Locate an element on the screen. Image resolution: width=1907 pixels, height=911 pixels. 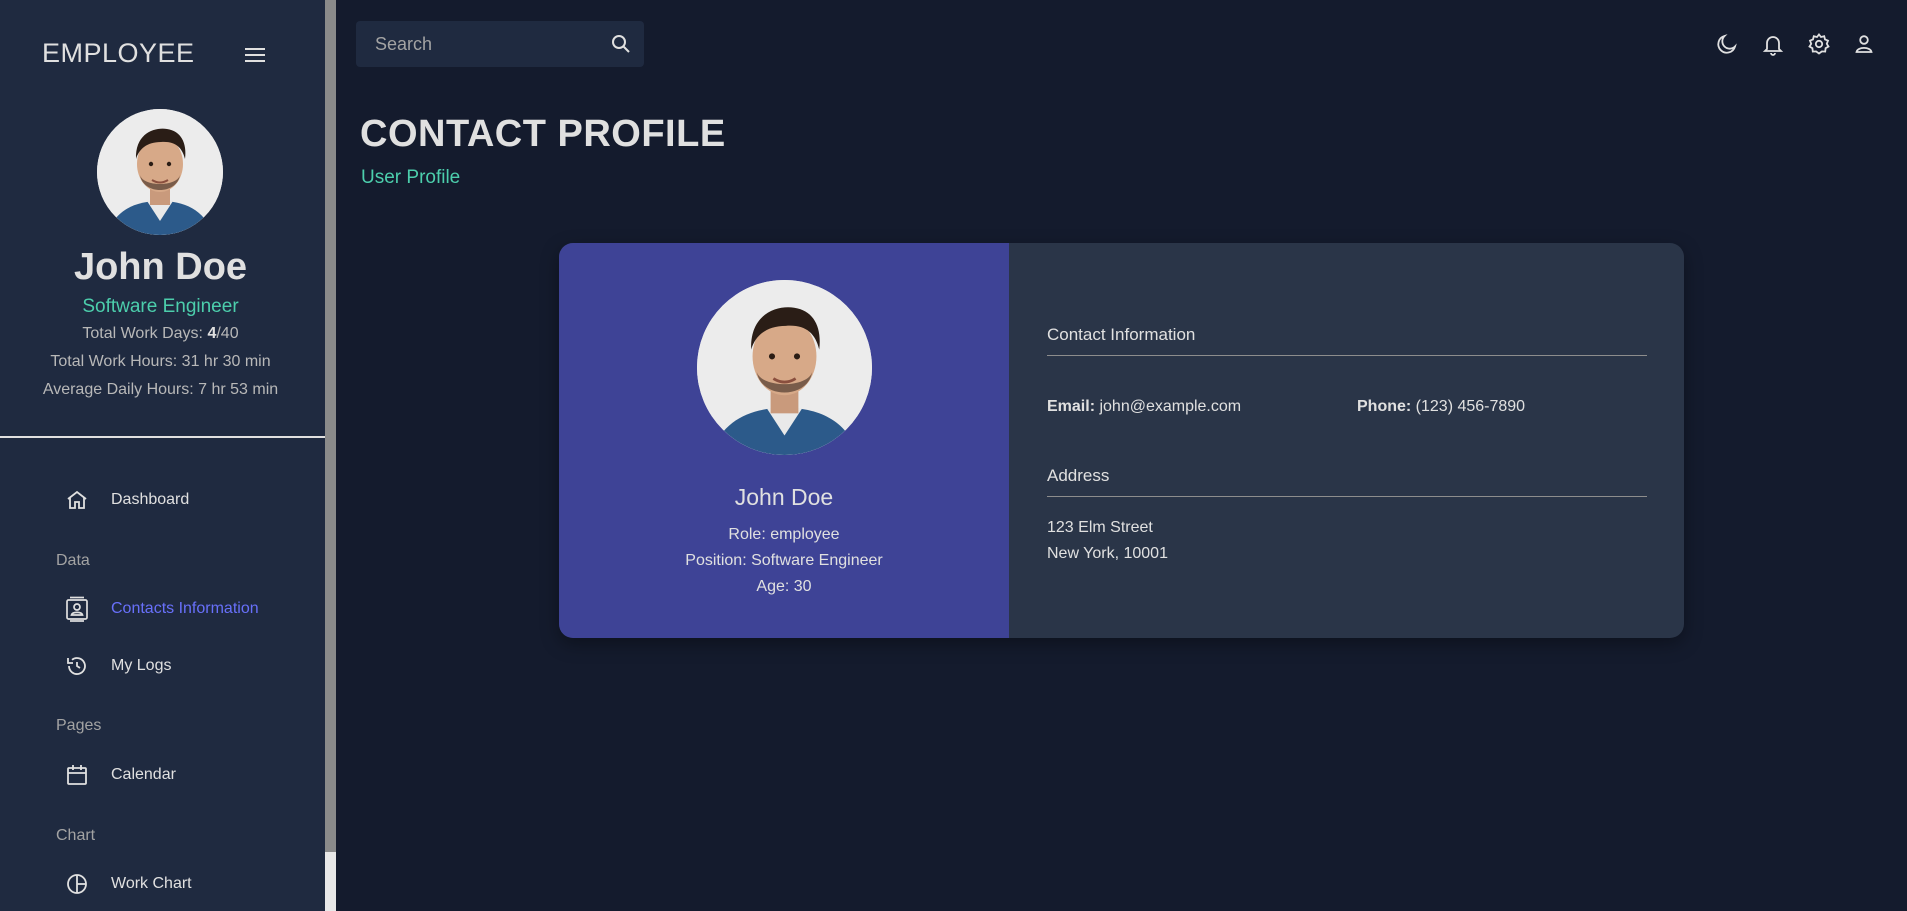
page-title: CONTACT PROFILE is located at coordinates (543, 134).